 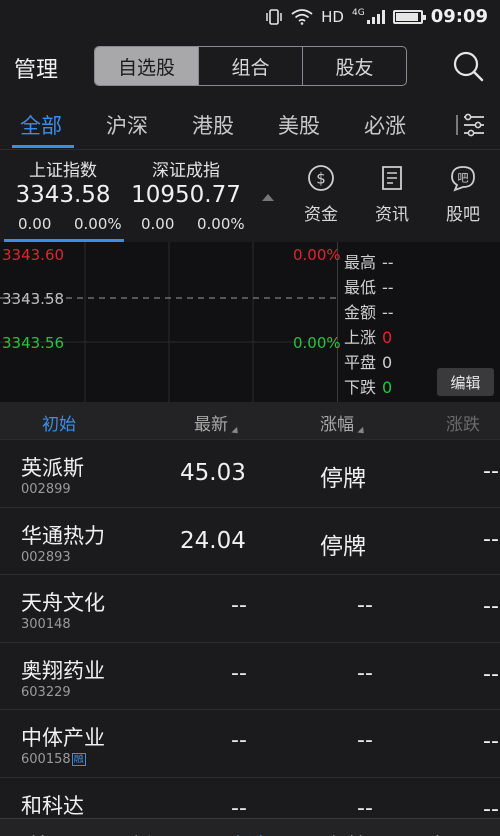 What do you see at coordinates (369, 325) in the screenshot?
I see `market-stats: 最高 -- 最低 -- 金额 -- 上涨 0 平盘 0 下跌 0` at bounding box center [369, 325].